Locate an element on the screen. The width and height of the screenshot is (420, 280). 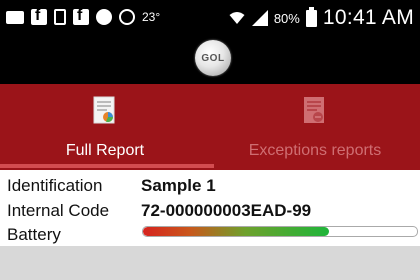
internal-code-value: 72-000000003EAD-99 is located at coordinates (226, 210).